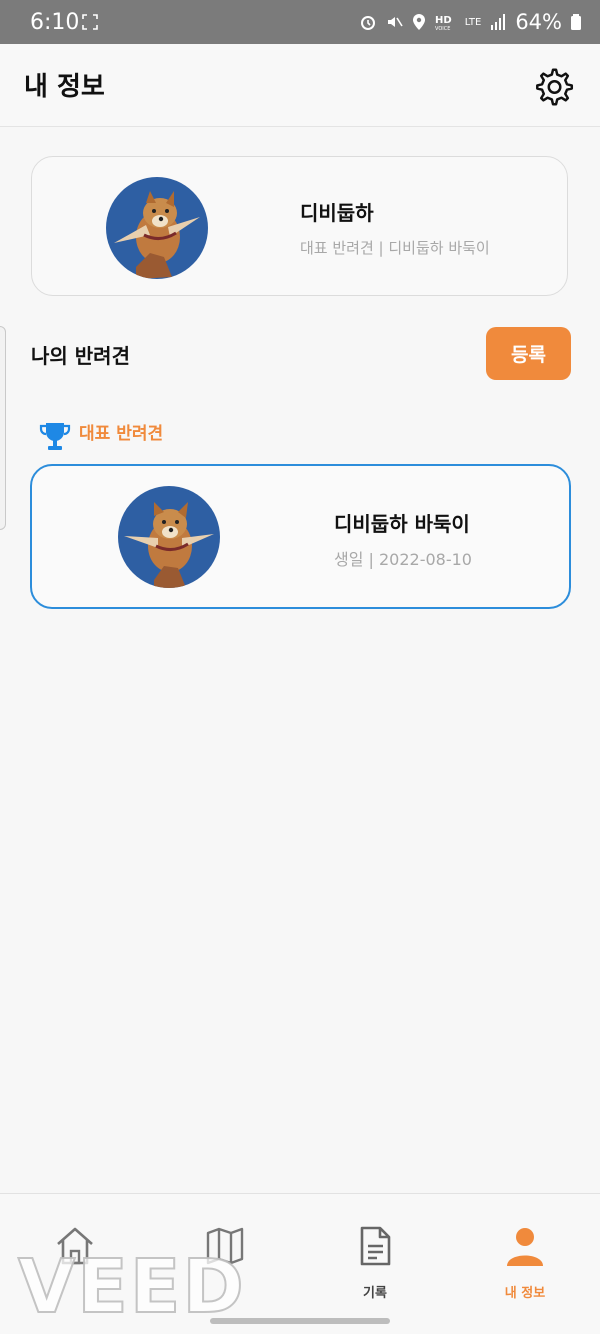 This screenshot has width=600, height=1334. Describe the element at coordinates (395, 248) in the screenshot. I see `profile-subtitle: 대표 반려견 | 디비둡하 바둑이` at that location.